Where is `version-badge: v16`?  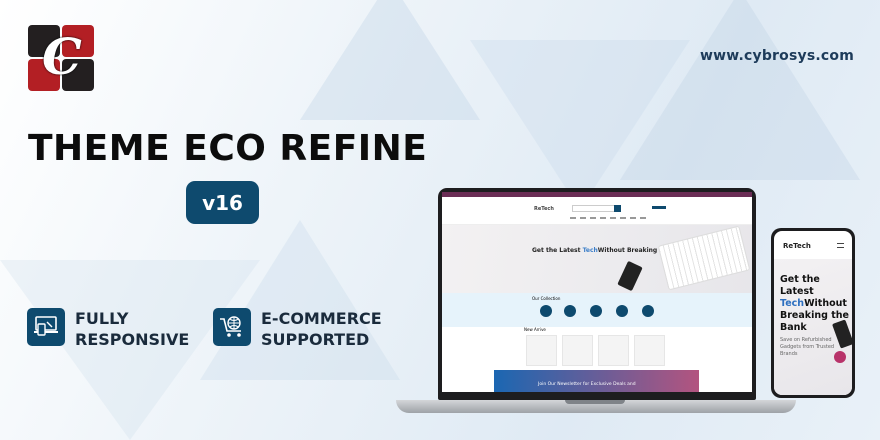 version-badge: v16 is located at coordinates (222, 202).